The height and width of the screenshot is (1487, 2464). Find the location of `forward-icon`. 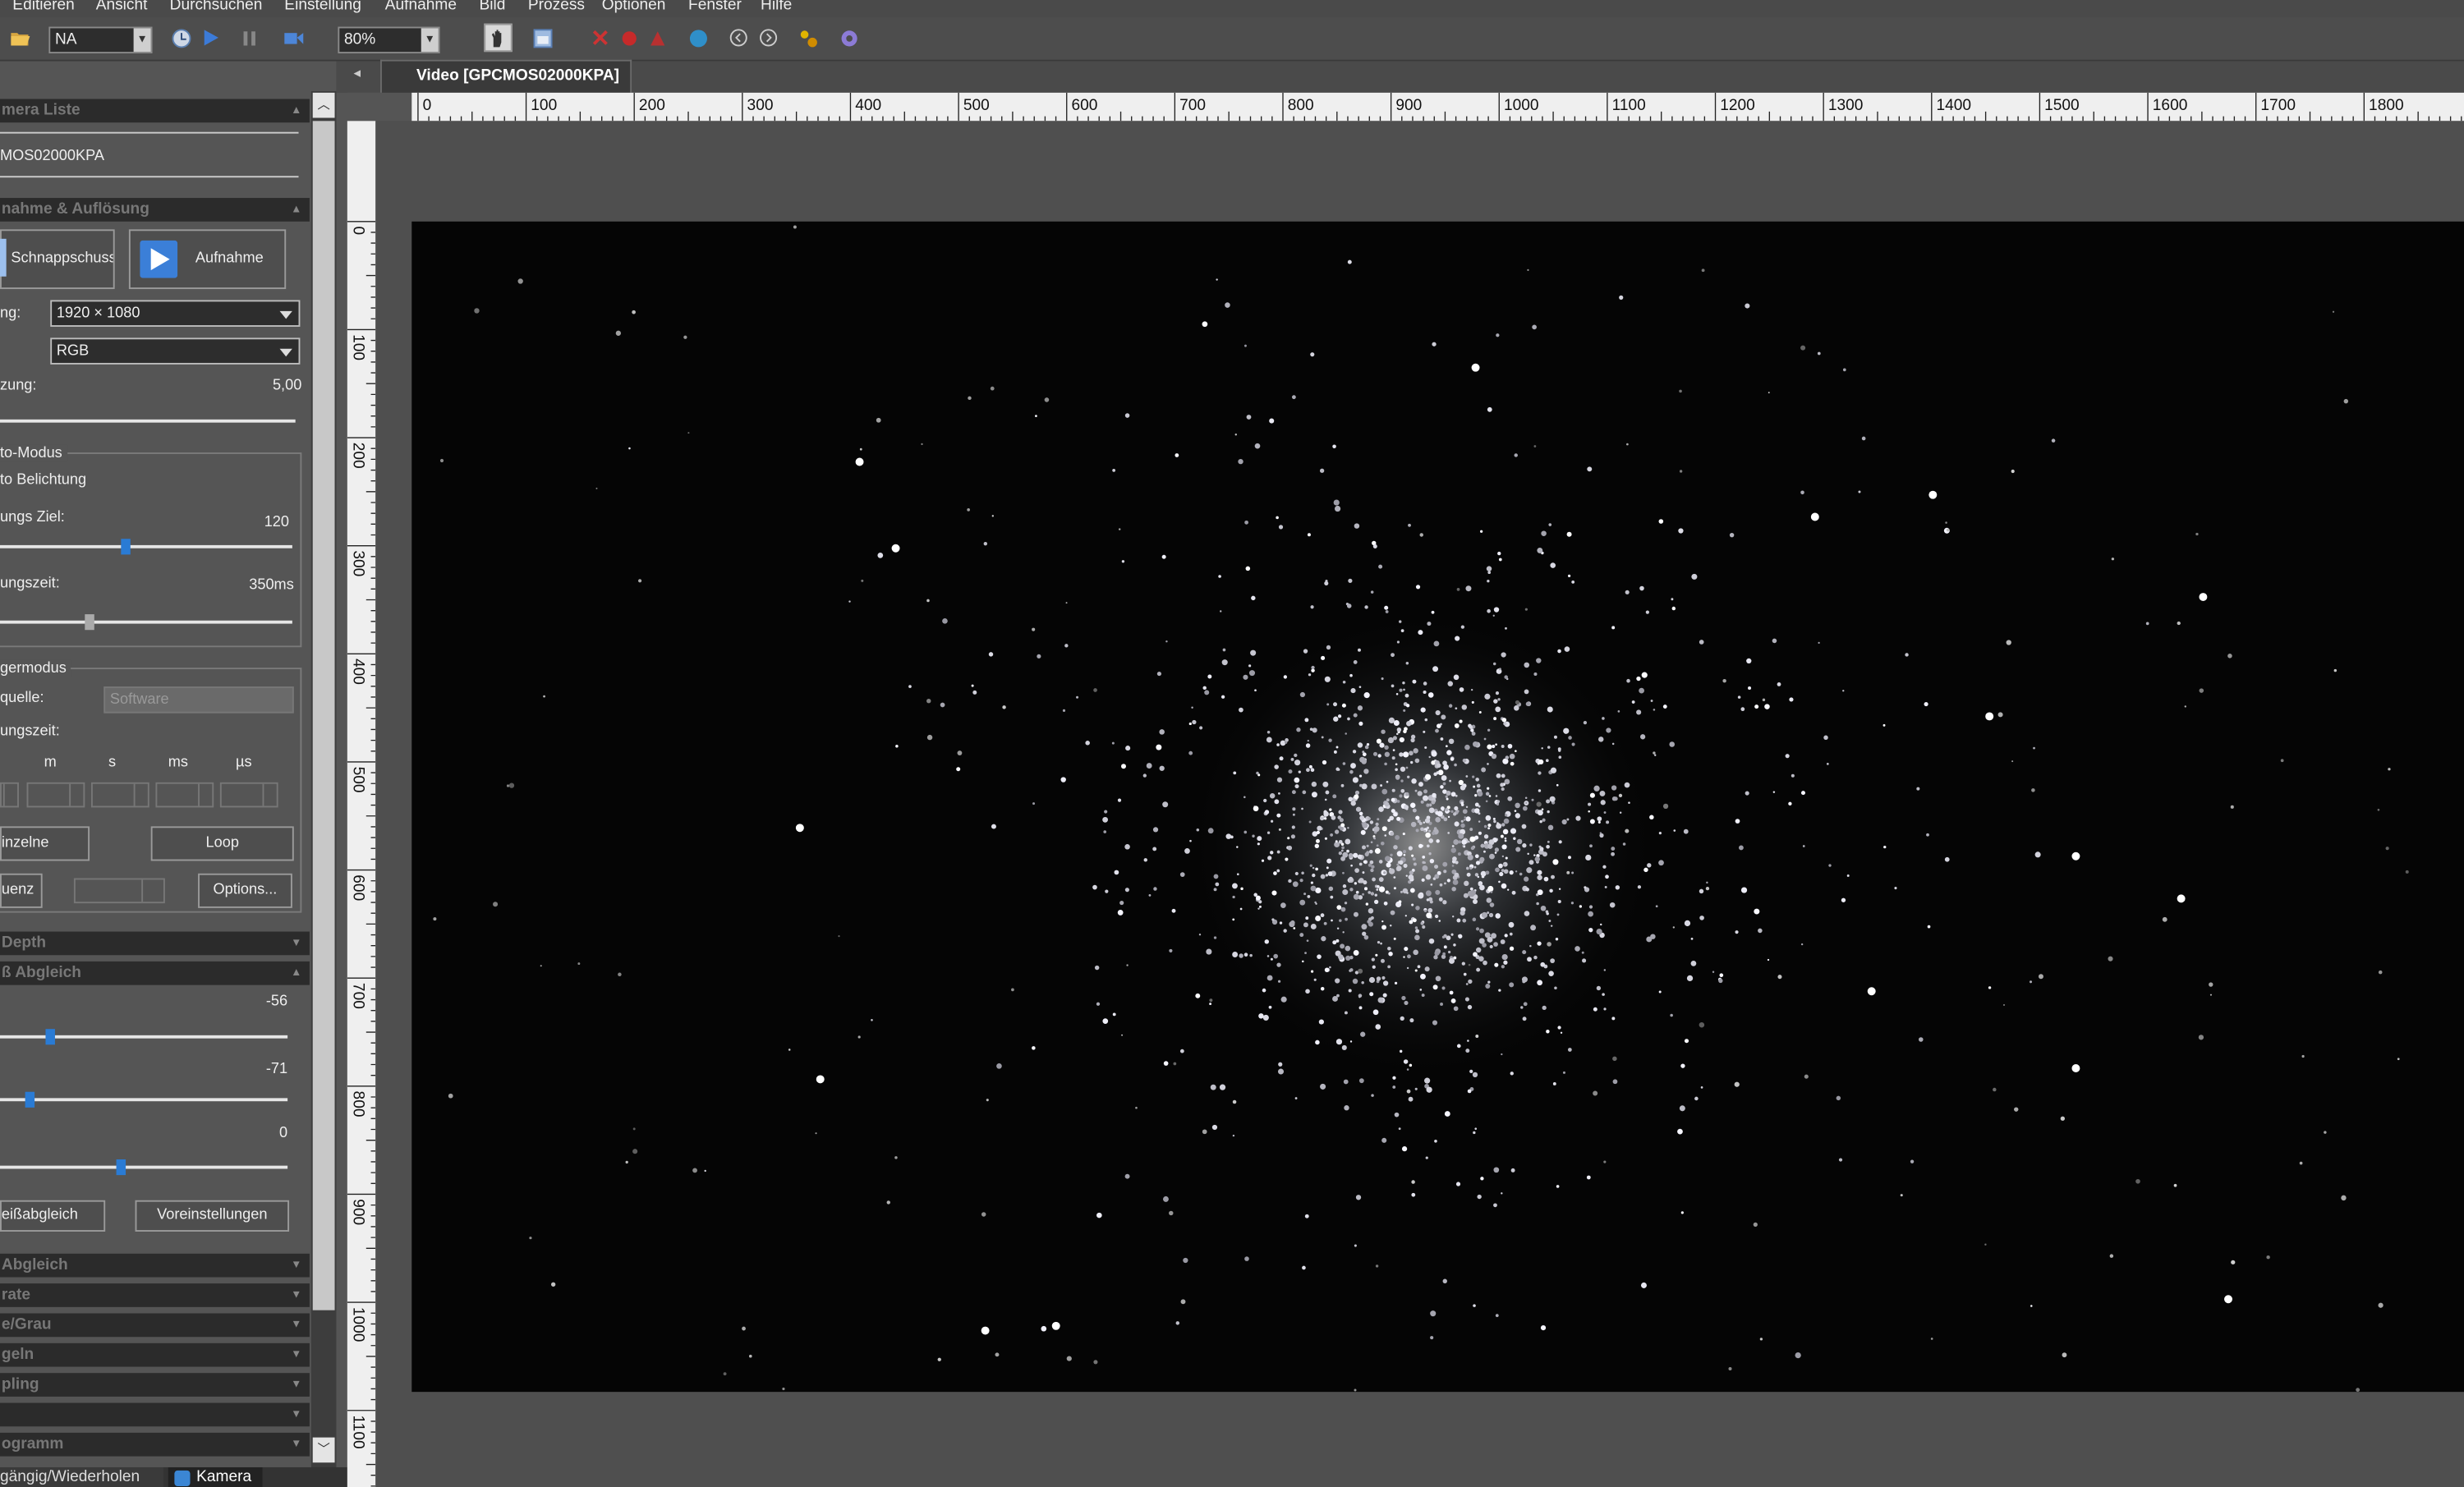

forward-icon is located at coordinates (768, 38).